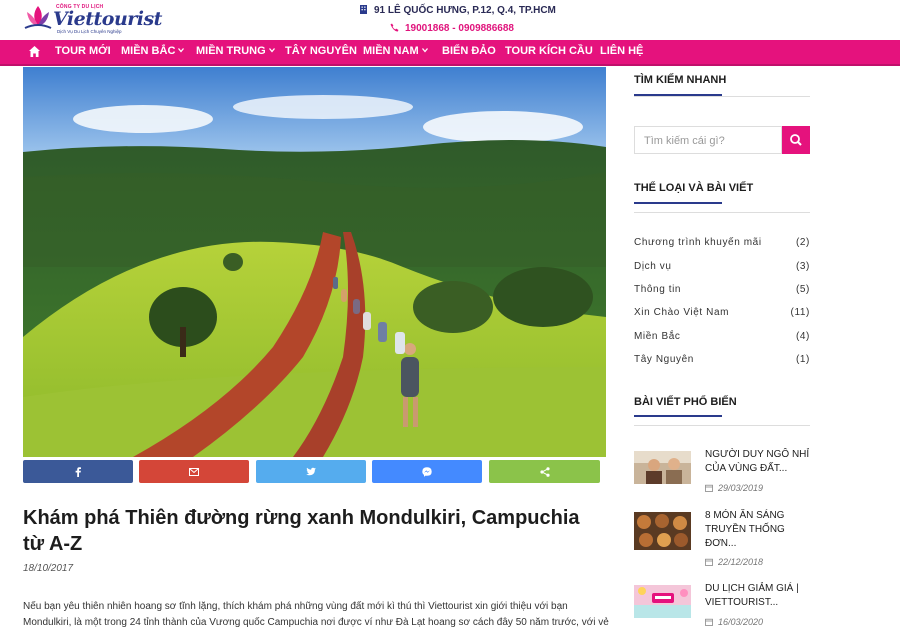 Image resolution: width=900 pixels, height=631 pixels. What do you see at coordinates (802, 289) in the screenshot?
I see `category-count: (5)` at bounding box center [802, 289].